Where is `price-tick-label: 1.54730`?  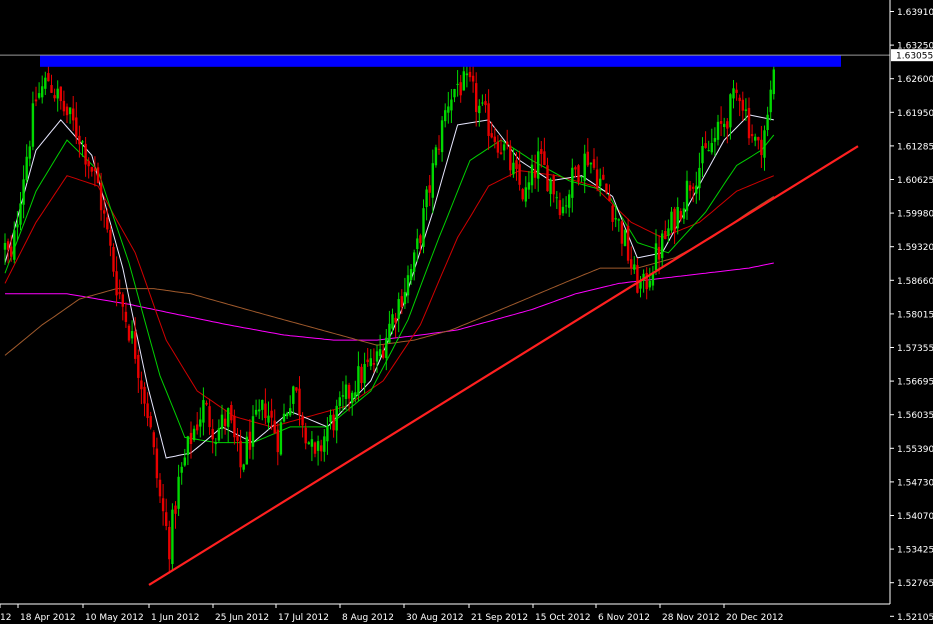 price-tick-label: 1.54730 is located at coordinates (915, 483).